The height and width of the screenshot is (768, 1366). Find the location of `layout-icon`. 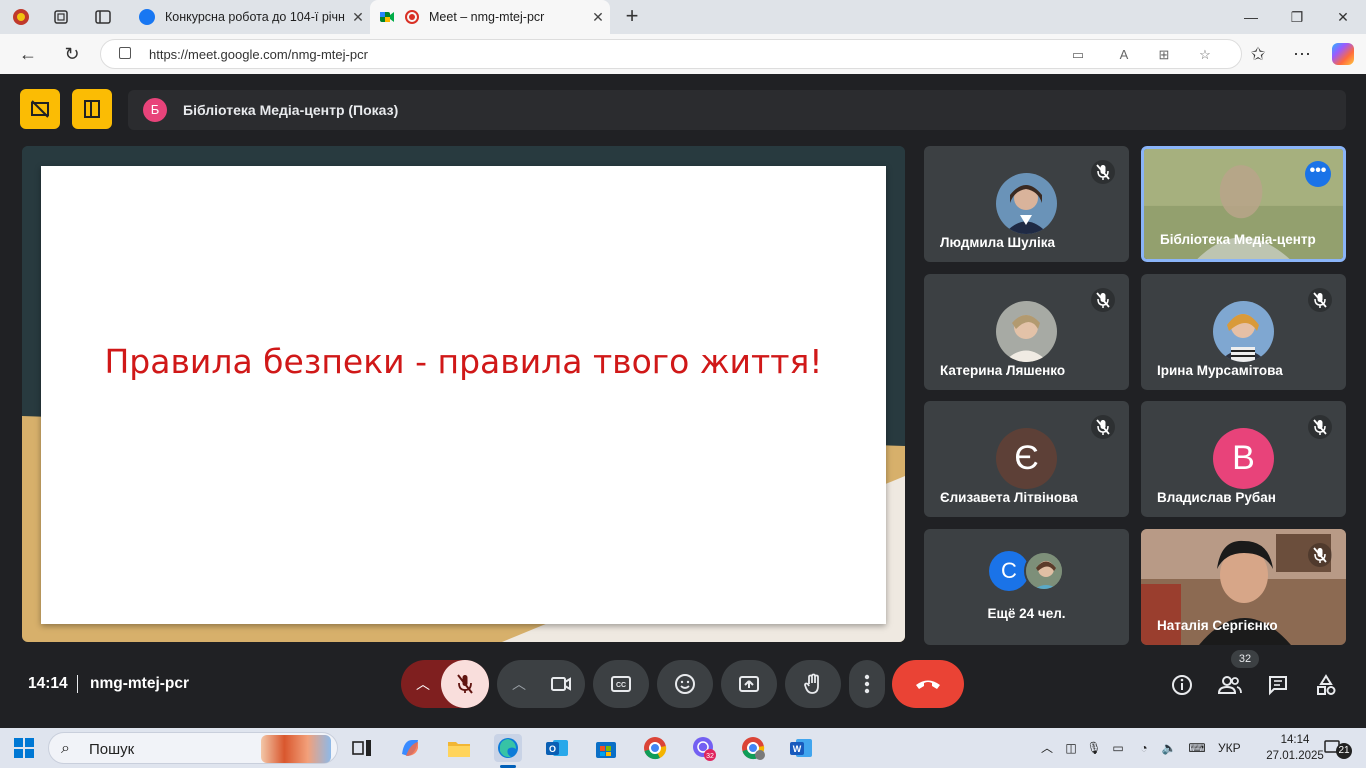

layout-icon is located at coordinates (92, 109).